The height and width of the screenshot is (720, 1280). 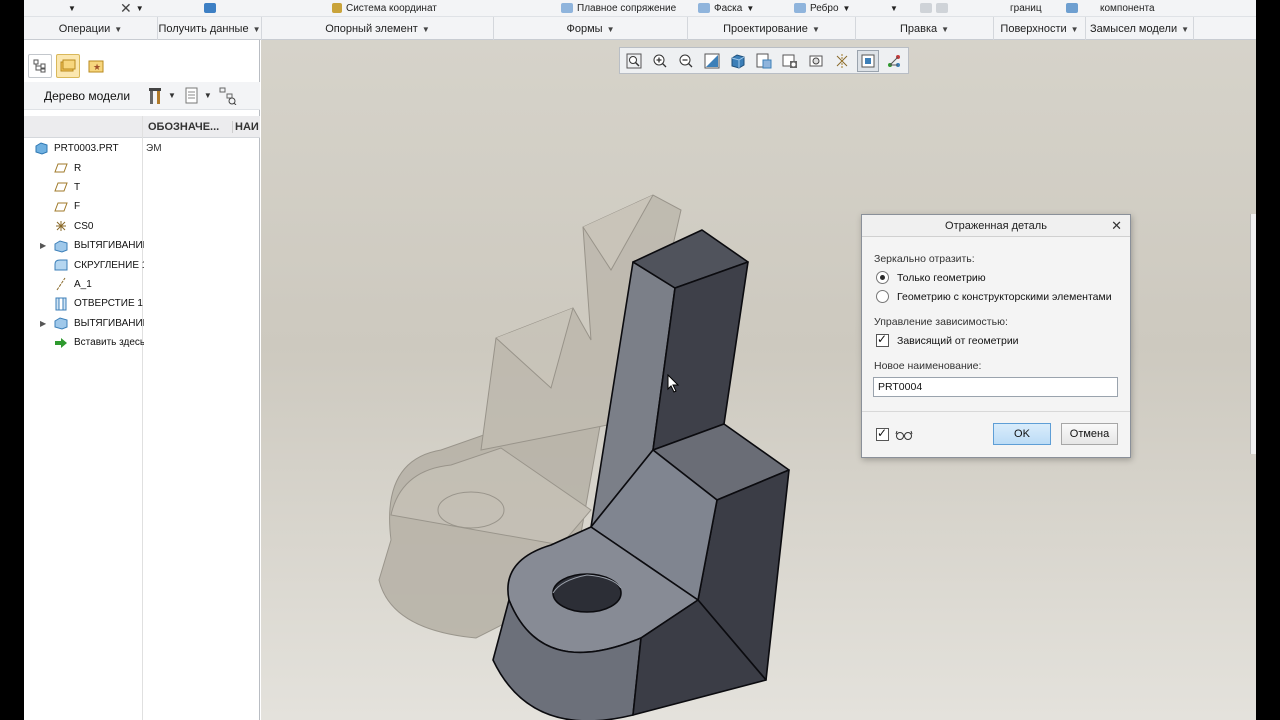 What do you see at coordinates (246, 126) in the screenshot?
I see `column-name: НАИ` at bounding box center [246, 126].